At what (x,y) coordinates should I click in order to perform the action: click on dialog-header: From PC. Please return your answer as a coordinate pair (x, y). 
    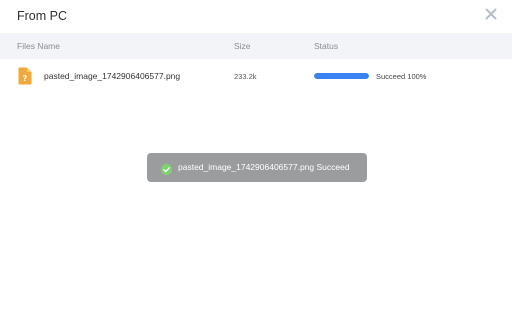
    Looking at the image, I should click on (256, 16).